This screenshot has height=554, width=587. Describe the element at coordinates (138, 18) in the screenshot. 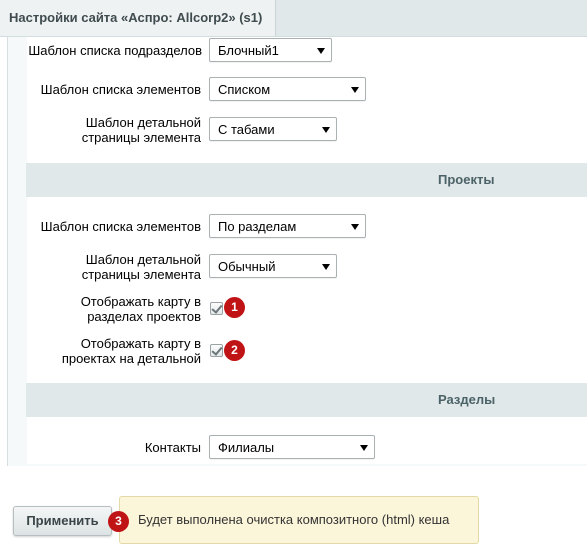

I see `tab-site-settings: Настройки сайта «Аспро: Allcorp2» (s1)` at that location.